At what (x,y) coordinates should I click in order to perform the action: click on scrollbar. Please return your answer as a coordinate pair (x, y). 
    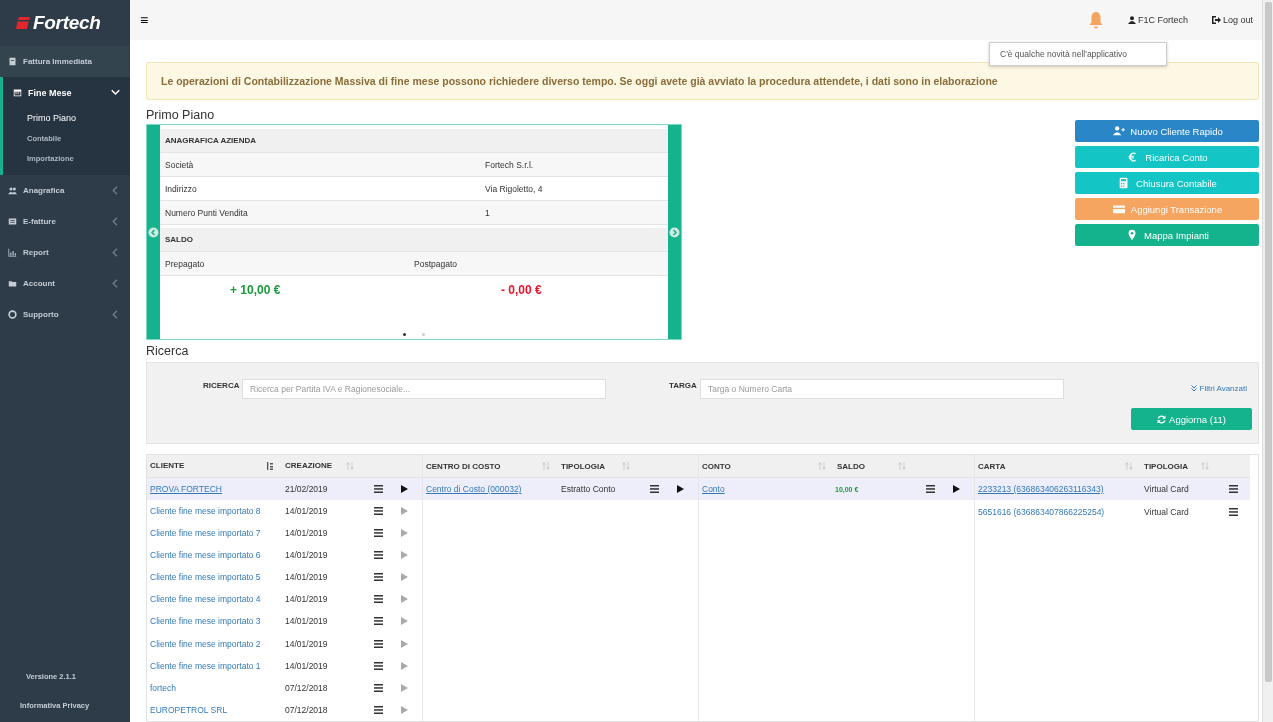
    Looking at the image, I should click on (1267, 361).